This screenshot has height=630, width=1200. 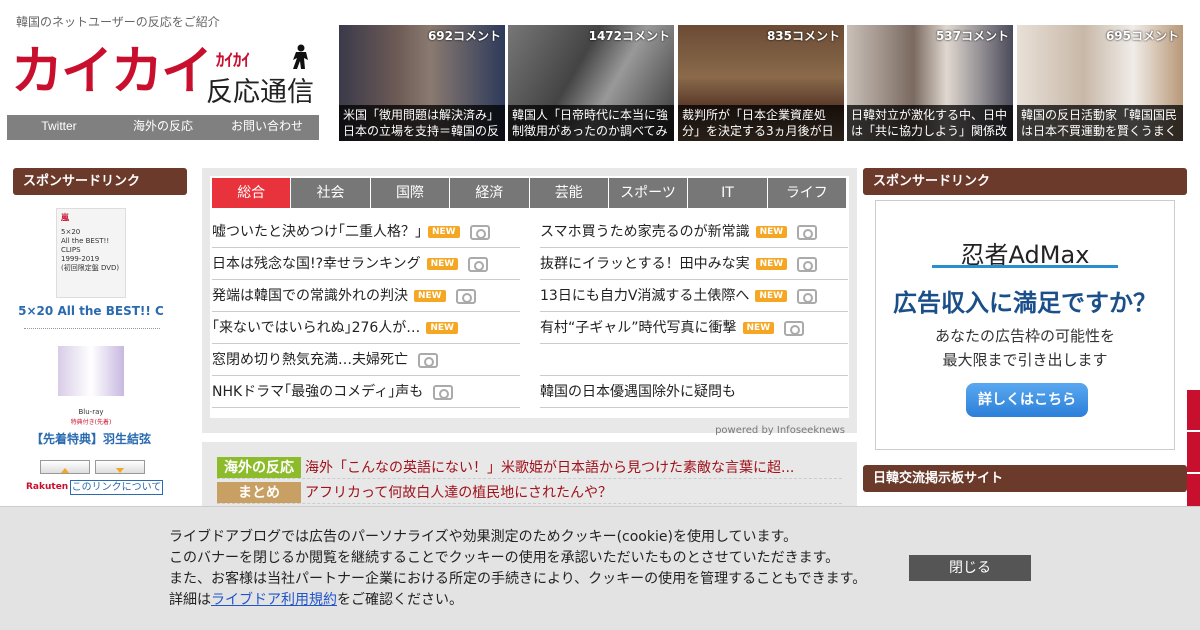 What do you see at coordinates (71, 232) in the screenshot?
I see `product-cover-line: 5×20` at bounding box center [71, 232].